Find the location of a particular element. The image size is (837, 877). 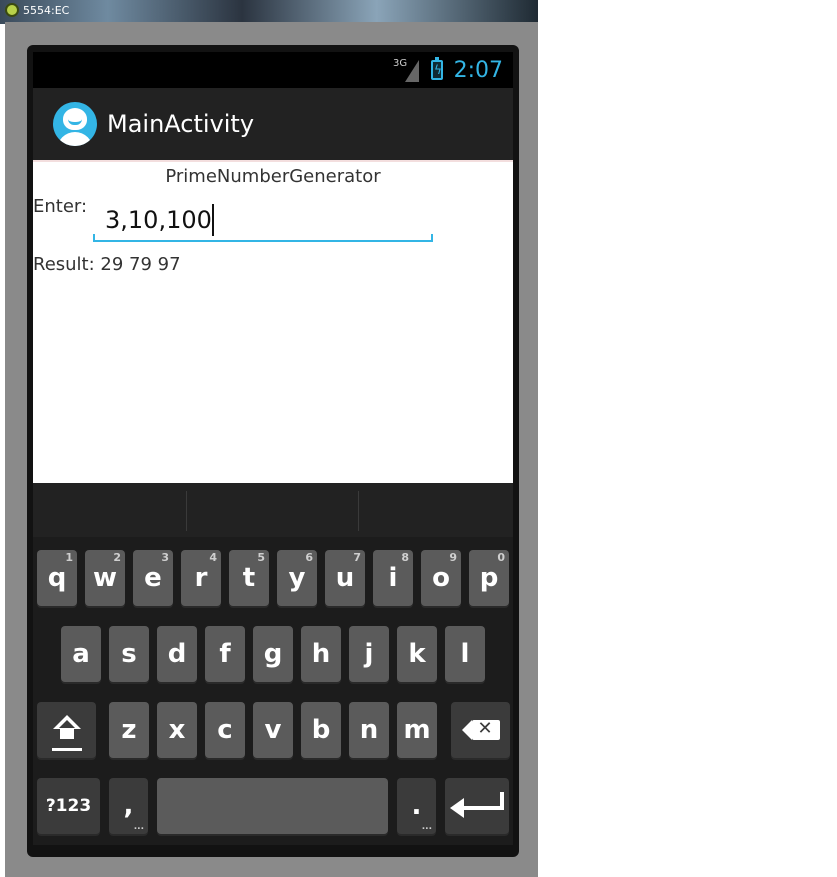

shift-key is located at coordinates (66, 730).